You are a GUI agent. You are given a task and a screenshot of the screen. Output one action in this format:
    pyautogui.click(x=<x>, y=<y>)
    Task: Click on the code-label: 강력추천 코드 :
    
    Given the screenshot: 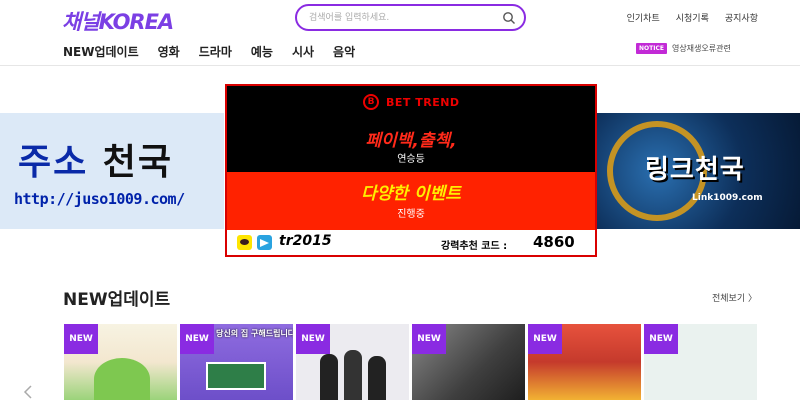 What is the action you would take?
    pyautogui.click(x=474, y=246)
    